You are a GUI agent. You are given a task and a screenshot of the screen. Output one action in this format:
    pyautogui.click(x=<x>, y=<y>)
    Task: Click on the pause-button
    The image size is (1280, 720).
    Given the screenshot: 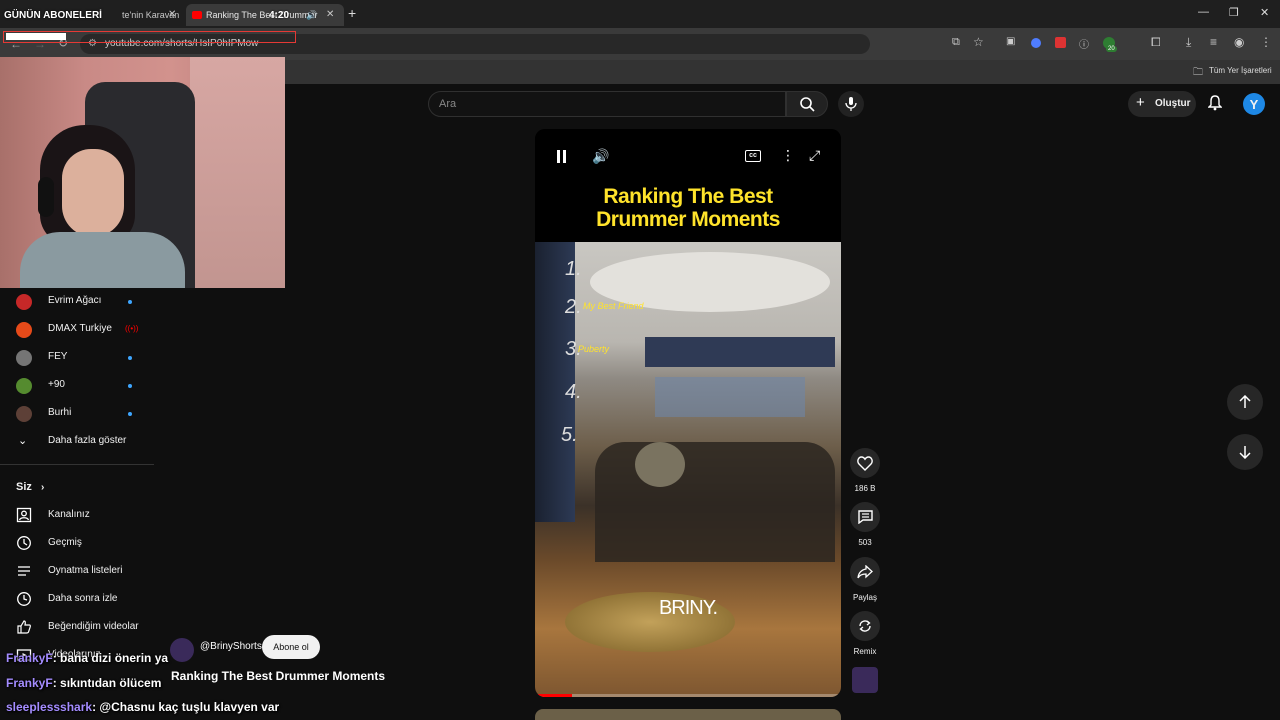 What is the action you would take?
    pyautogui.click(x=562, y=156)
    